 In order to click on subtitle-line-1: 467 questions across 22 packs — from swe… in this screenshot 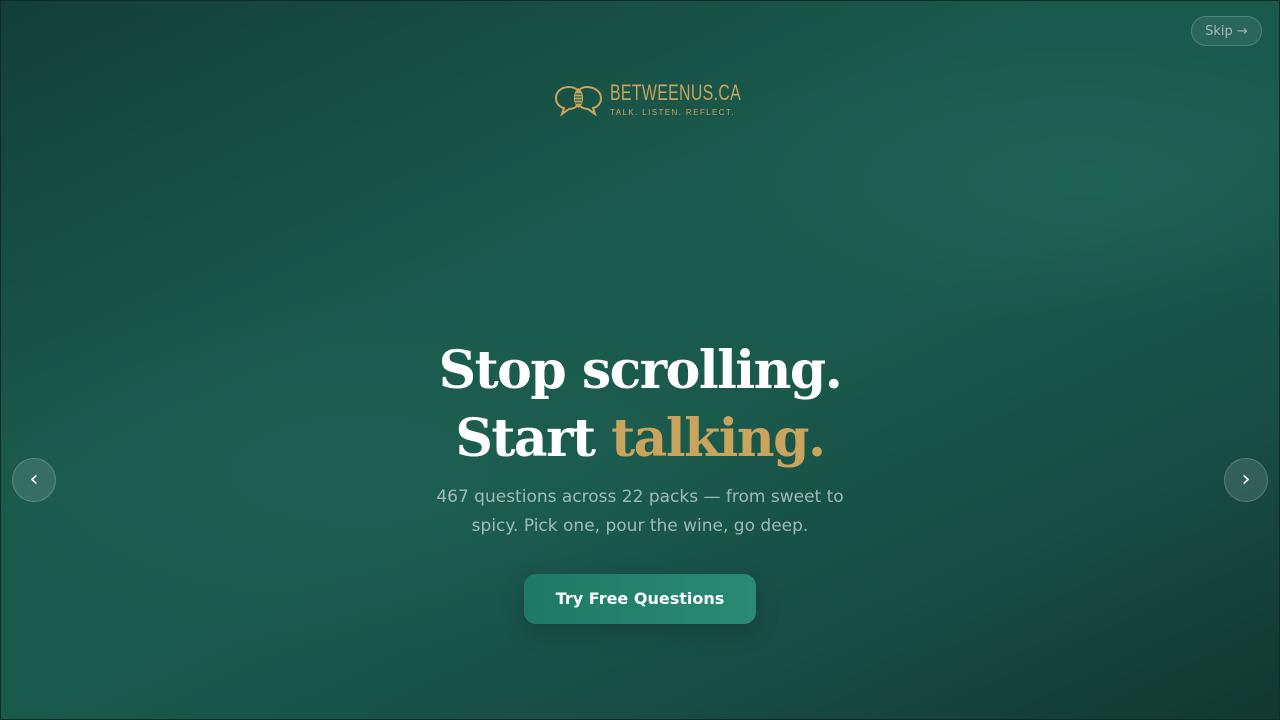, I will do `click(640, 497)`.